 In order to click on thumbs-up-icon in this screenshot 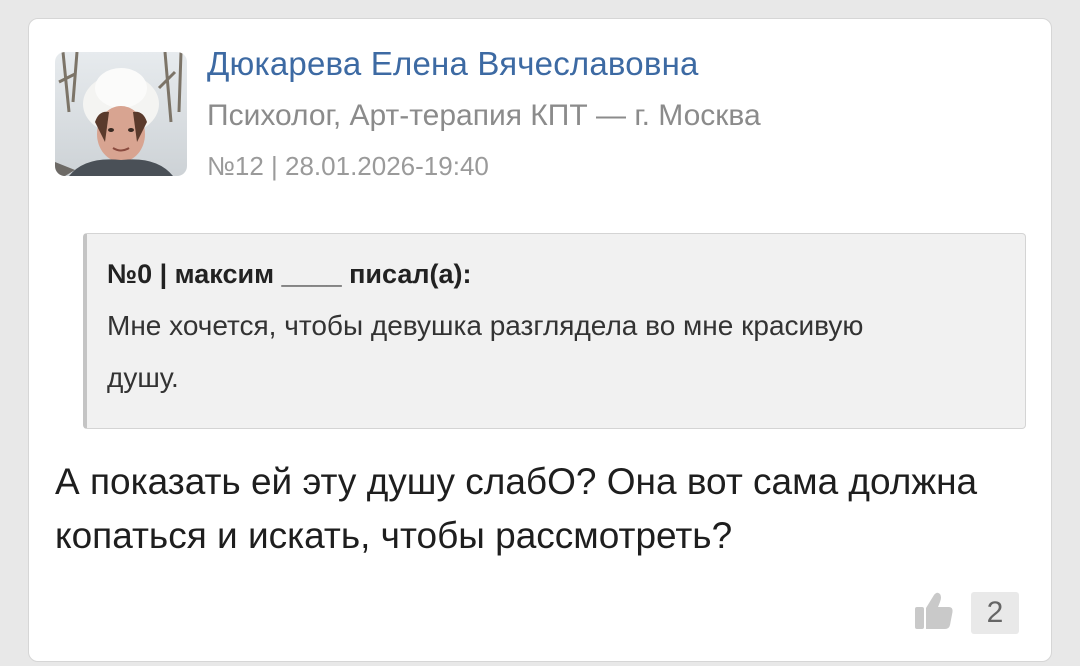, I will do `click(934, 610)`.